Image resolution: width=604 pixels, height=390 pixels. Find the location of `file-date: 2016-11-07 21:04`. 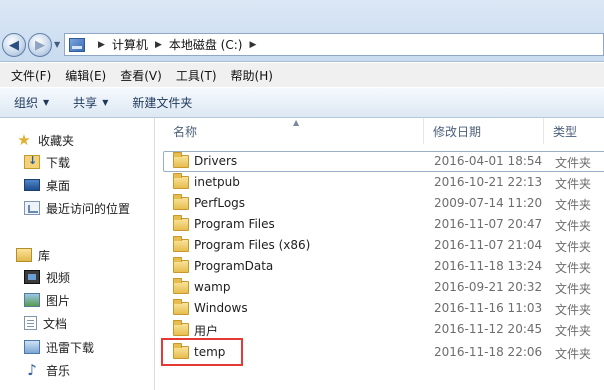

file-date: 2016-11-07 21:04 is located at coordinates (488, 245).